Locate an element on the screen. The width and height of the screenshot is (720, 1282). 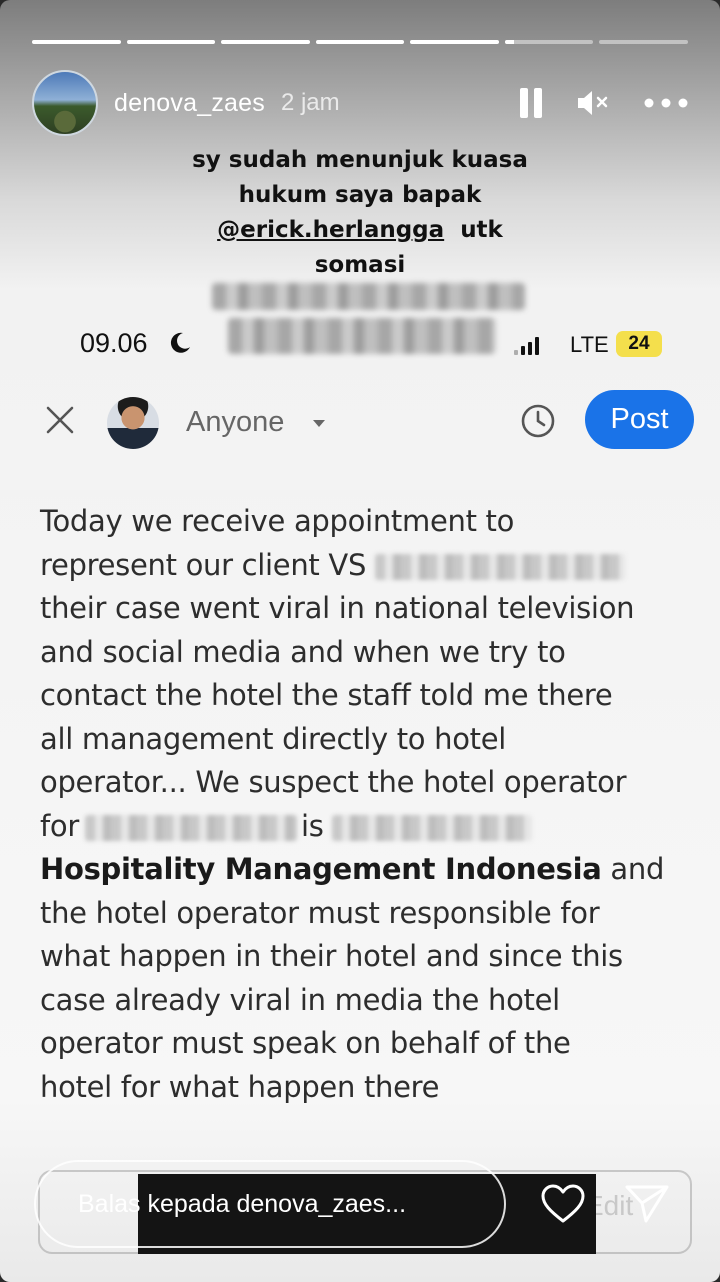
more-icon is located at coordinates (666, 103).